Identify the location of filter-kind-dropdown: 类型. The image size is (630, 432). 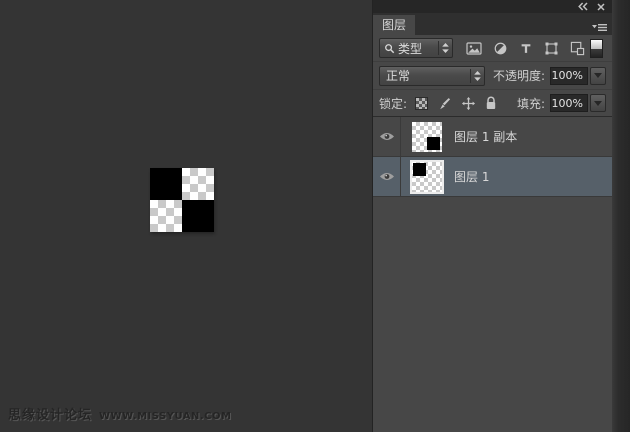
(416, 48).